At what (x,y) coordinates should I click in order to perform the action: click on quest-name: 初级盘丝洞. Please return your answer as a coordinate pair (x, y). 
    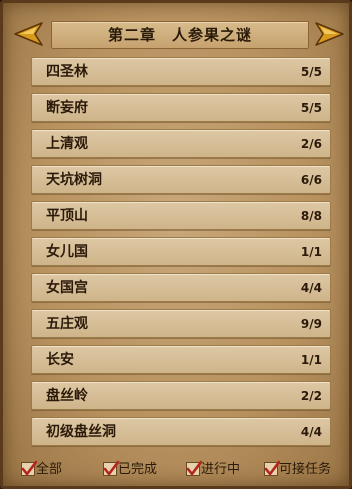
    Looking at the image, I should click on (81, 432).